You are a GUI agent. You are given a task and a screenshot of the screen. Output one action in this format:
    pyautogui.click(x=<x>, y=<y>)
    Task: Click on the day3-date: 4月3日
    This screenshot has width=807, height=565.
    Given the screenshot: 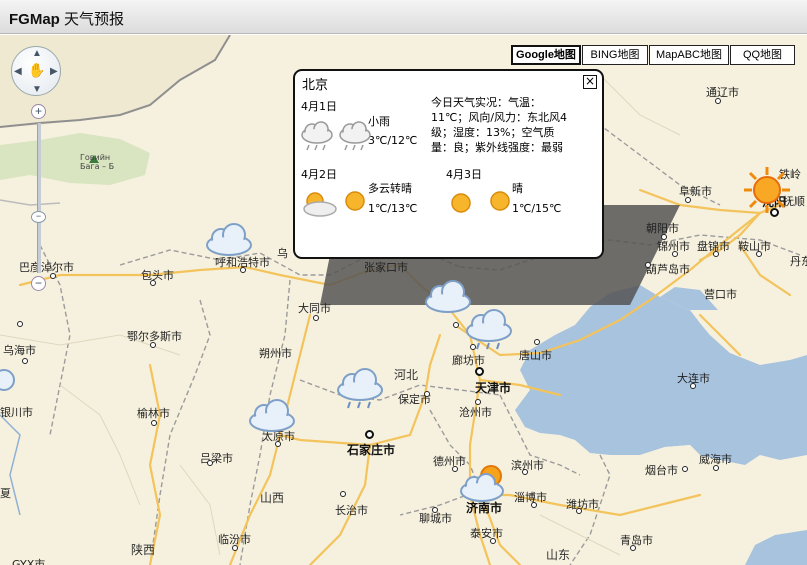 What is the action you would take?
    pyautogui.click(x=464, y=174)
    